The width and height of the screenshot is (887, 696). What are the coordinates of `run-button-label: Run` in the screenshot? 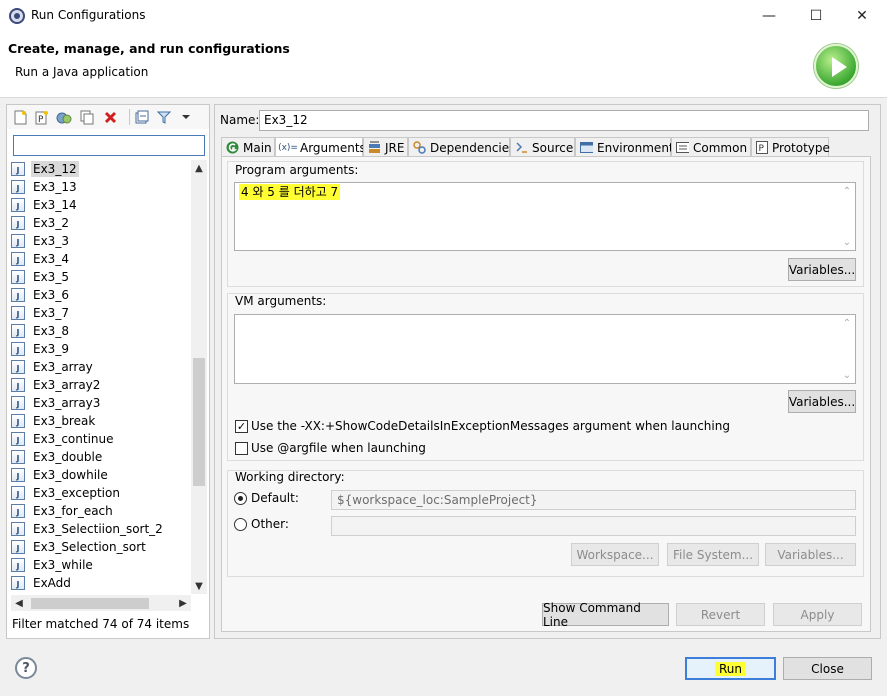 It's located at (730, 668).